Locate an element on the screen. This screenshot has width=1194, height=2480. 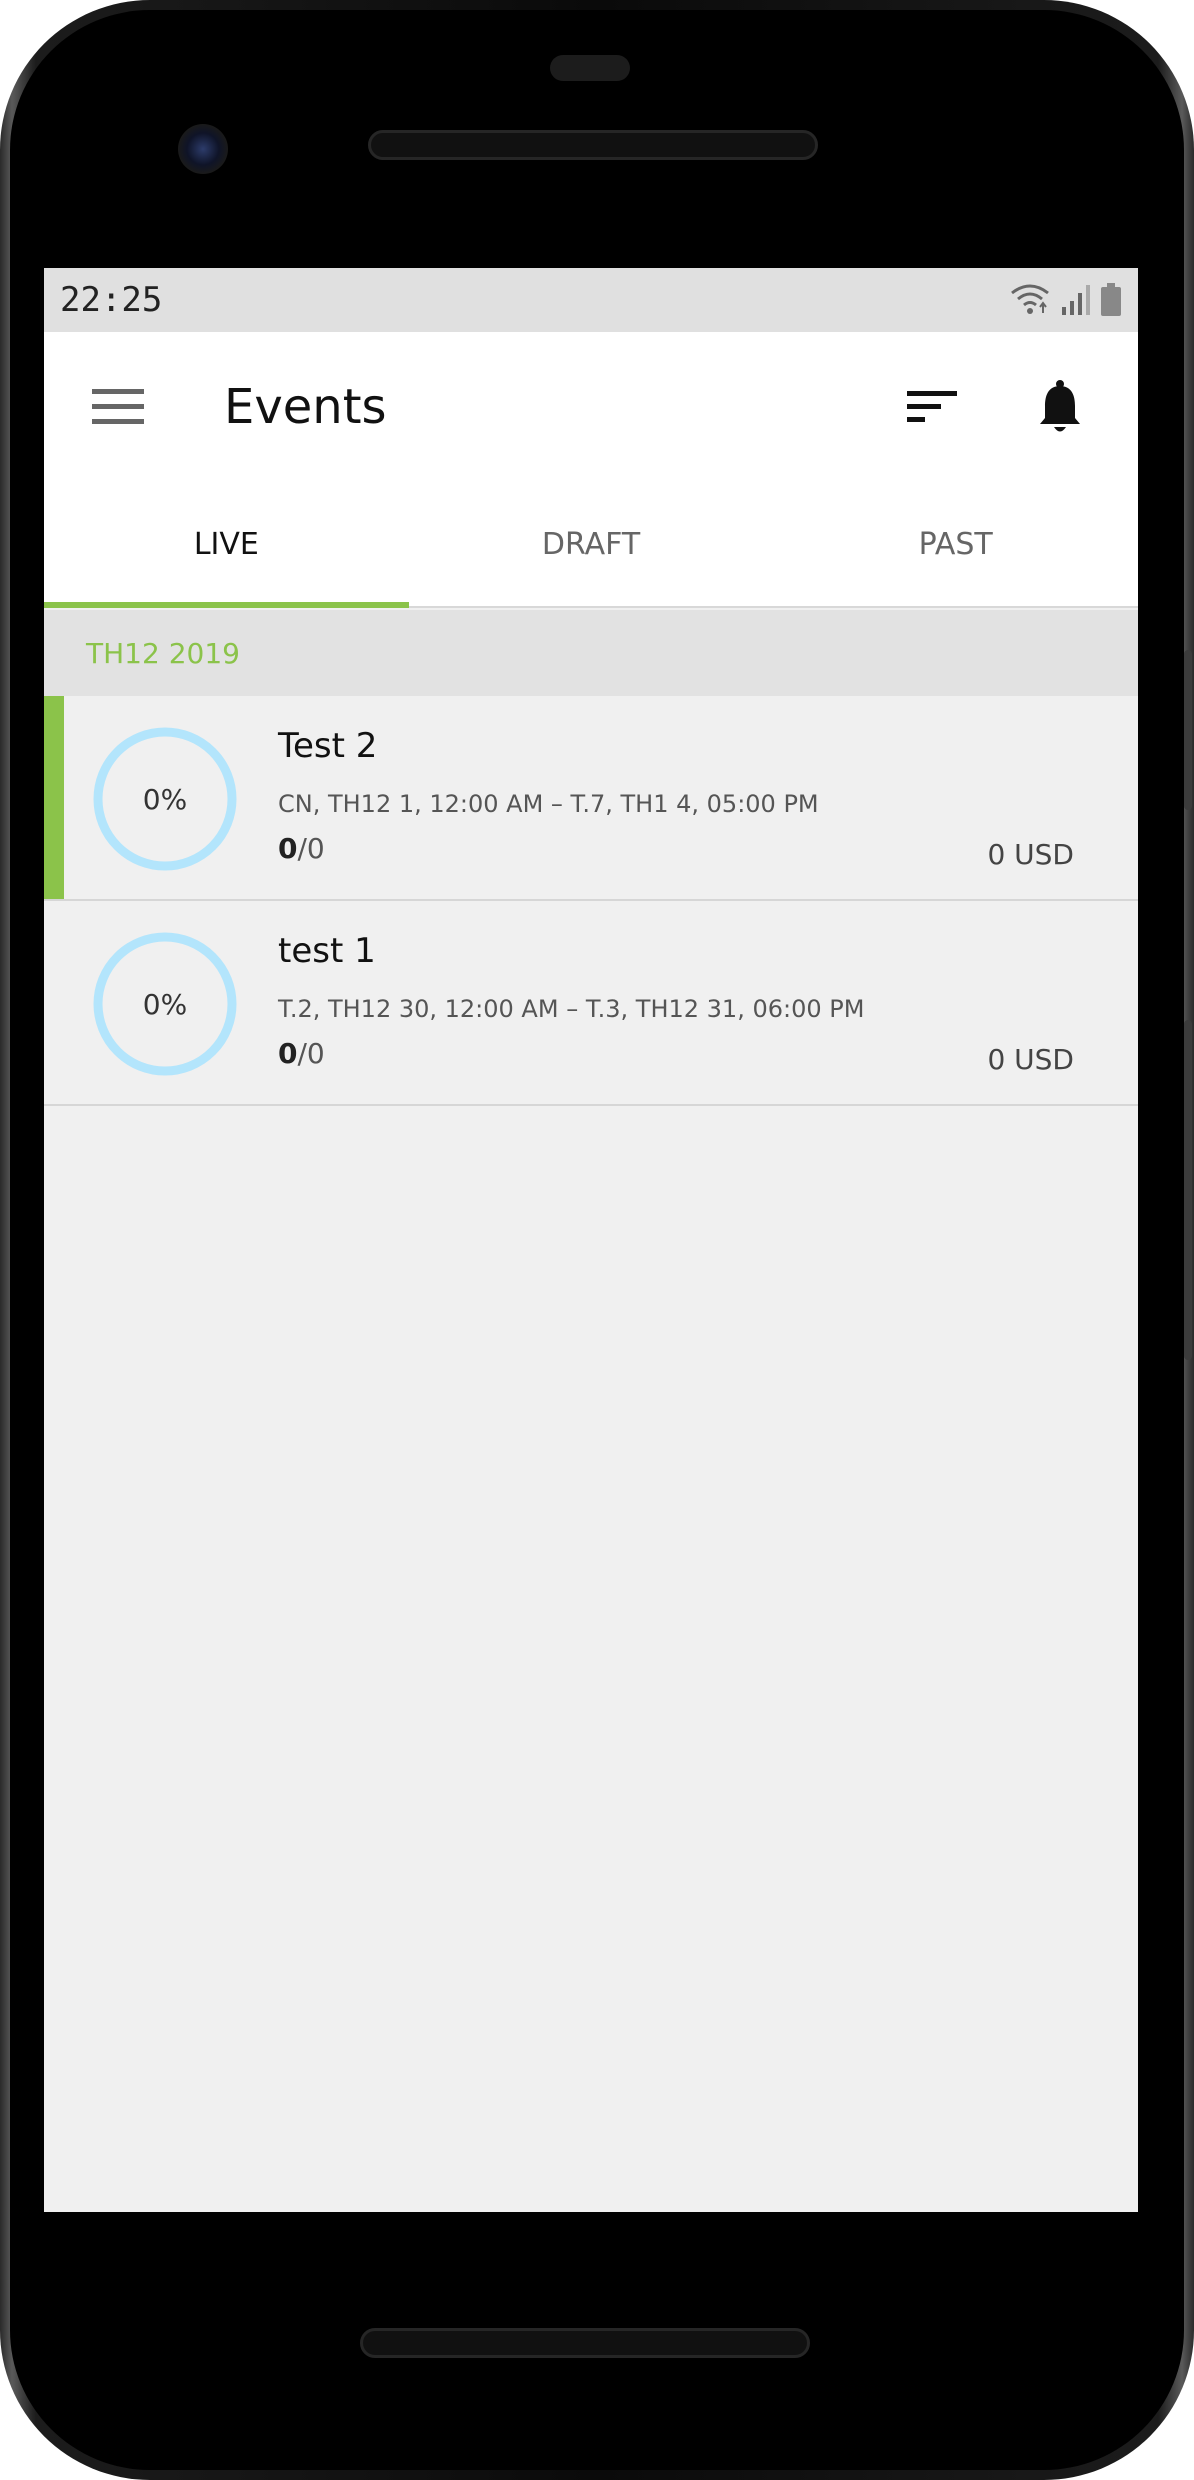
power-button is located at coordinates (1188, 730).